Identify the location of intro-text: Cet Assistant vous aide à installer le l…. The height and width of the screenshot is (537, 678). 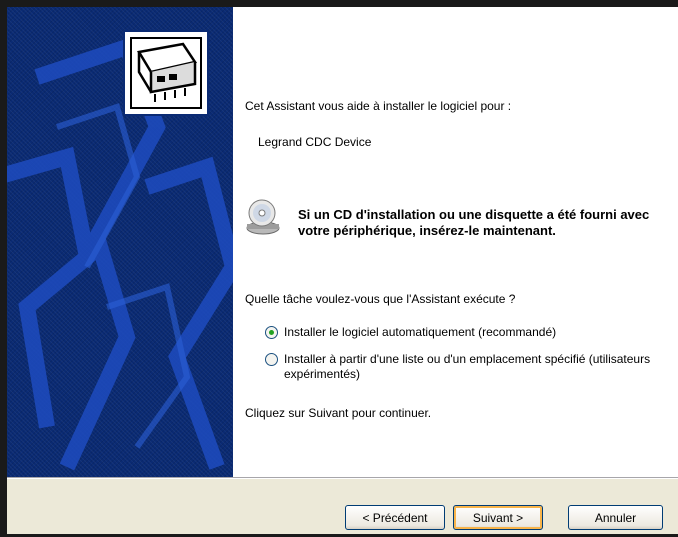
(378, 106).